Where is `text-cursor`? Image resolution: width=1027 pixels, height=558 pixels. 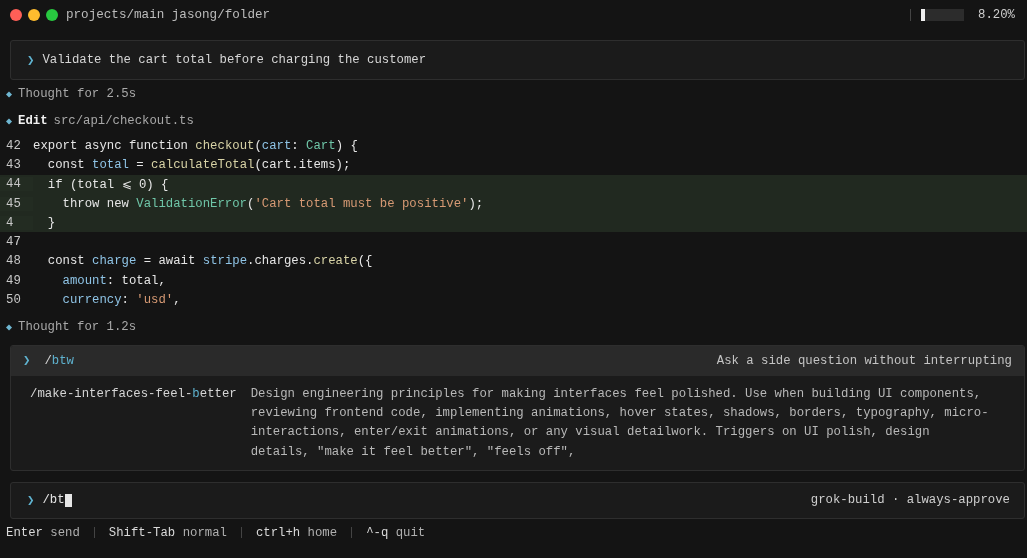 text-cursor is located at coordinates (68, 500).